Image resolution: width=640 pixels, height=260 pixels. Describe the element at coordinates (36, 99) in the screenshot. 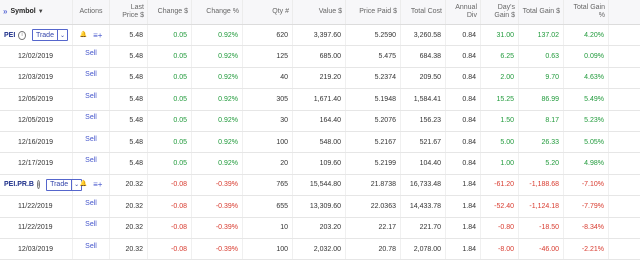

I see `lot-date: 12/05/2019` at that location.